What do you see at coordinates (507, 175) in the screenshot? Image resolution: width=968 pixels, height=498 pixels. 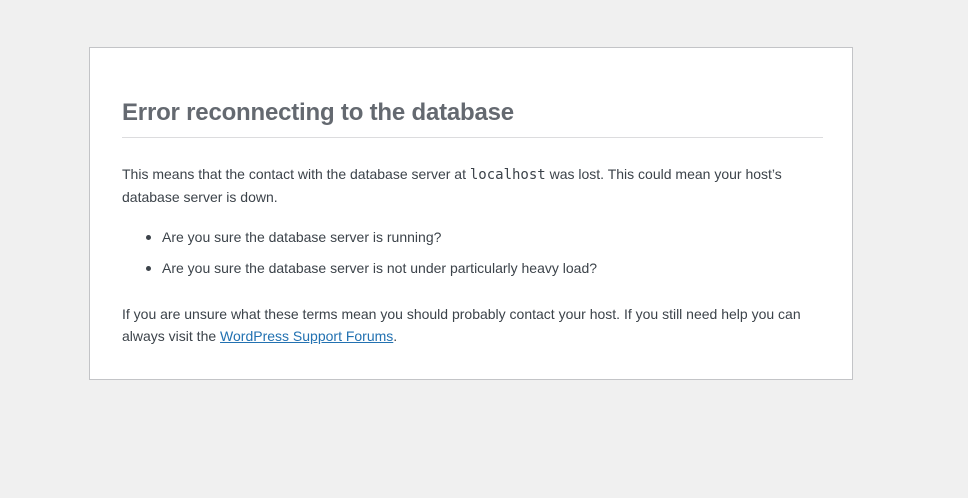 I see `host-code: localhost` at bounding box center [507, 175].